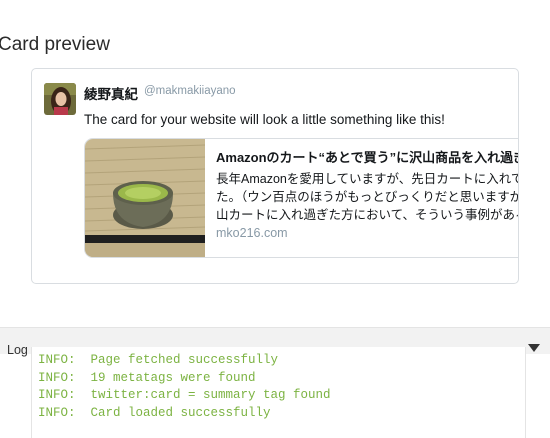  Describe the element at coordinates (158, 360) in the screenshot. I see `log-line: INFO: Page fetched successfully` at that location.